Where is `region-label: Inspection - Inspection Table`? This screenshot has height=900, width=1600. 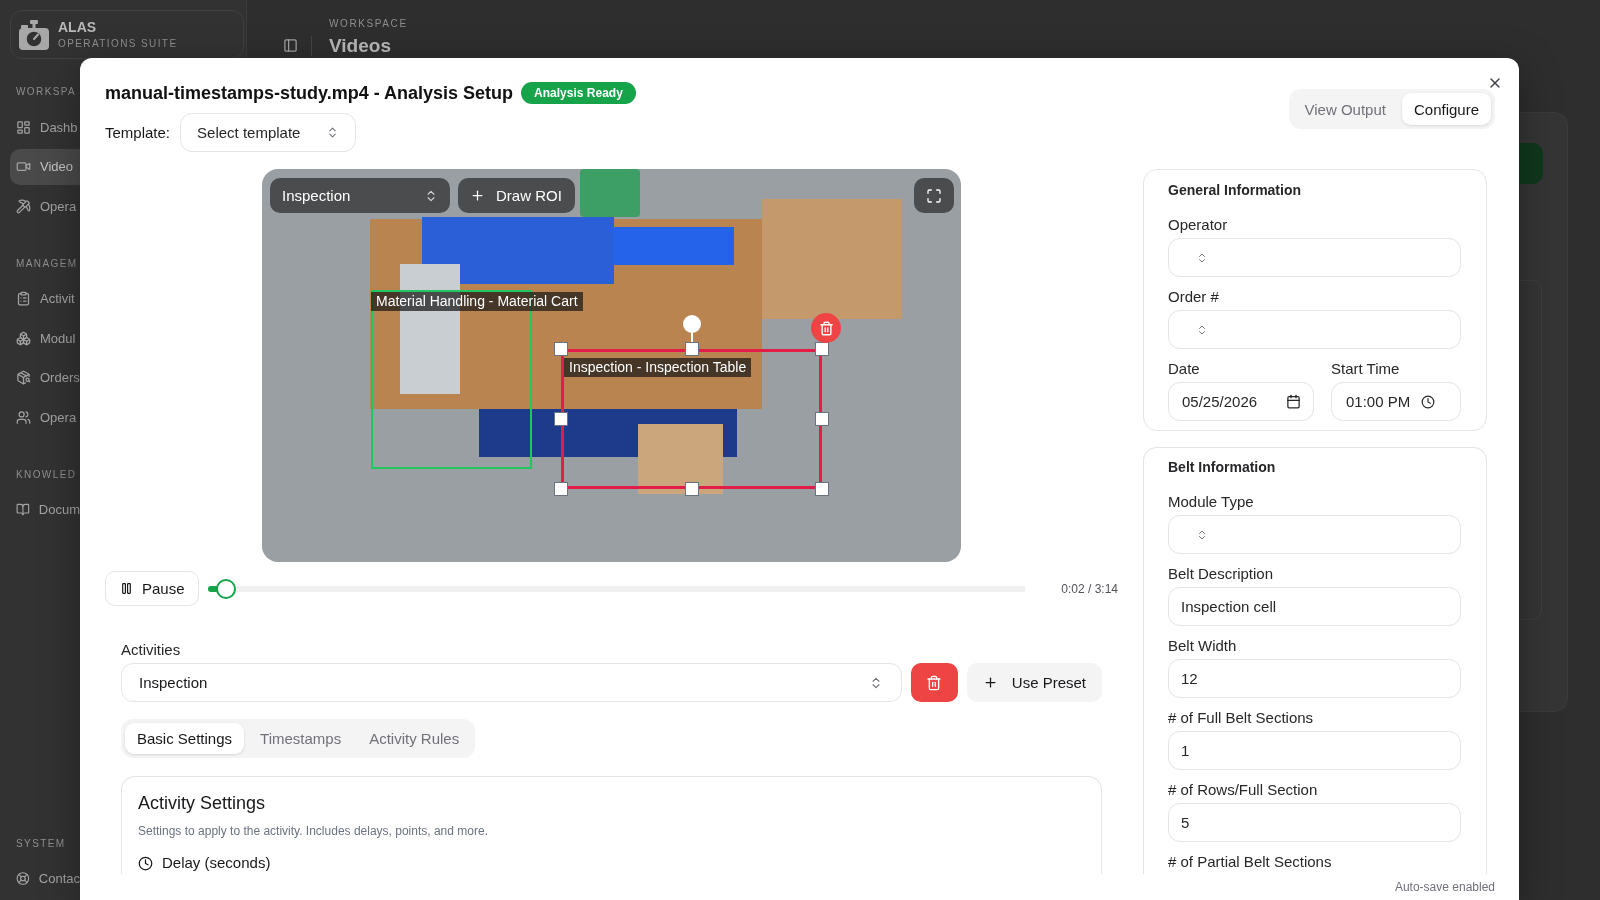
region-label: Inspection - Inspection Table is located at coordinates (658, 367).